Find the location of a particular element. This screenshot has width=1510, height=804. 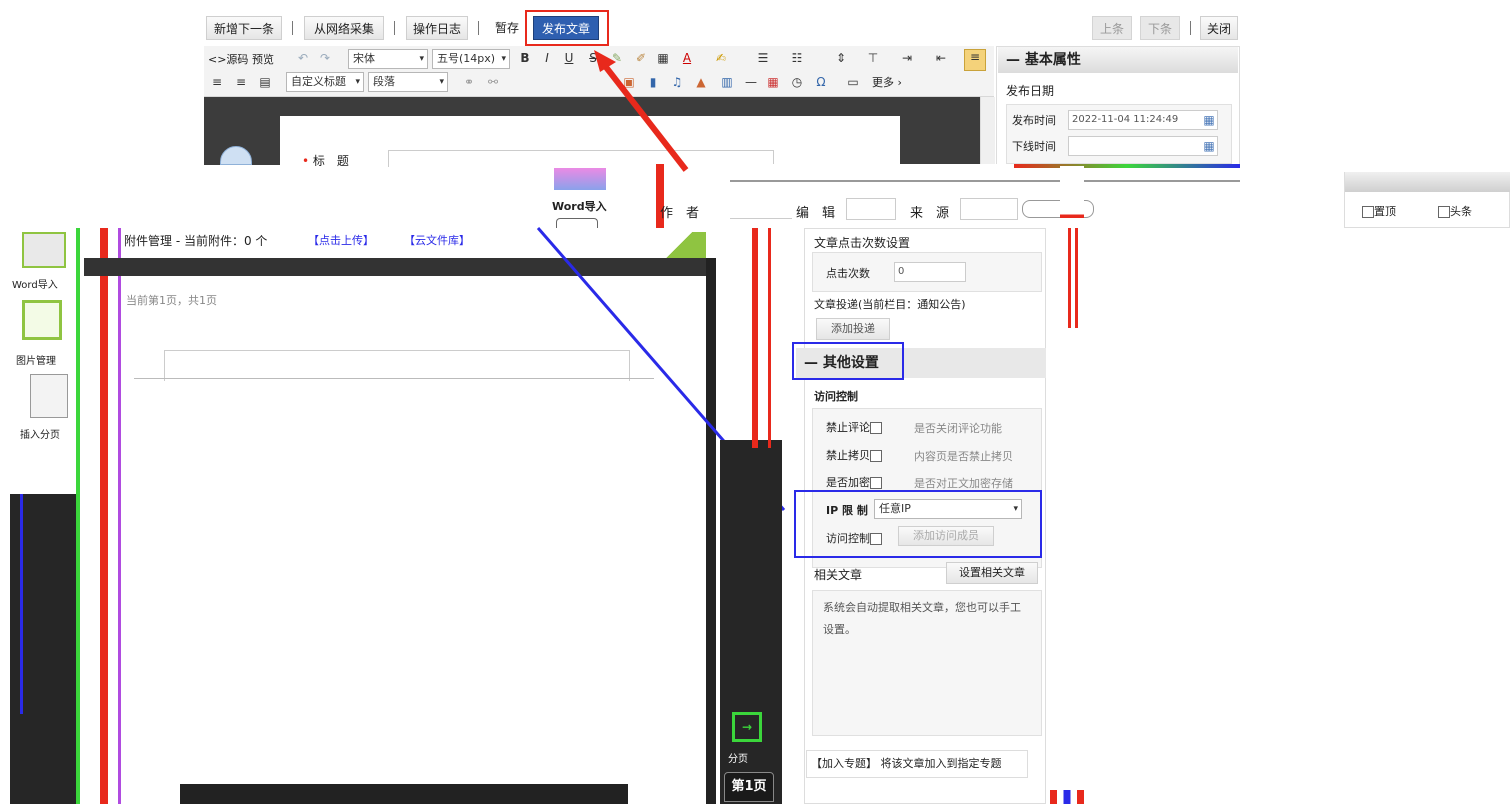

line-height-icon: ⇕ is located at coordinates (841, 58).